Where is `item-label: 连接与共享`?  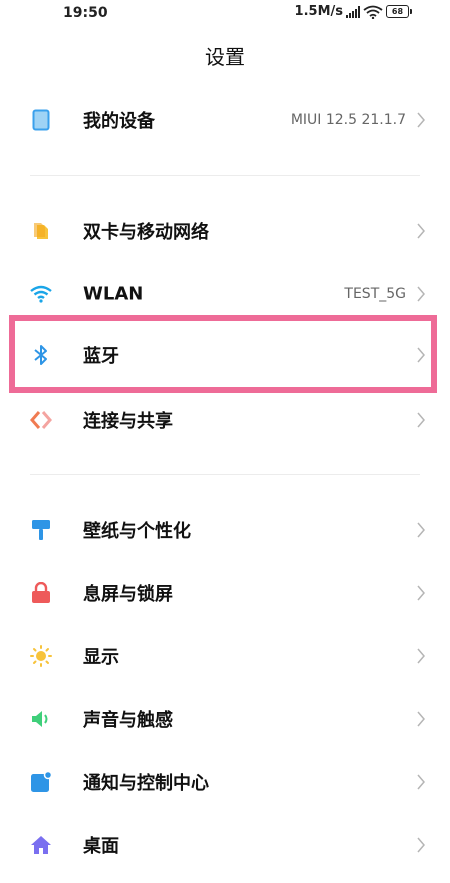
item-label: 连接与共享 is located at coordinates (128, 421).